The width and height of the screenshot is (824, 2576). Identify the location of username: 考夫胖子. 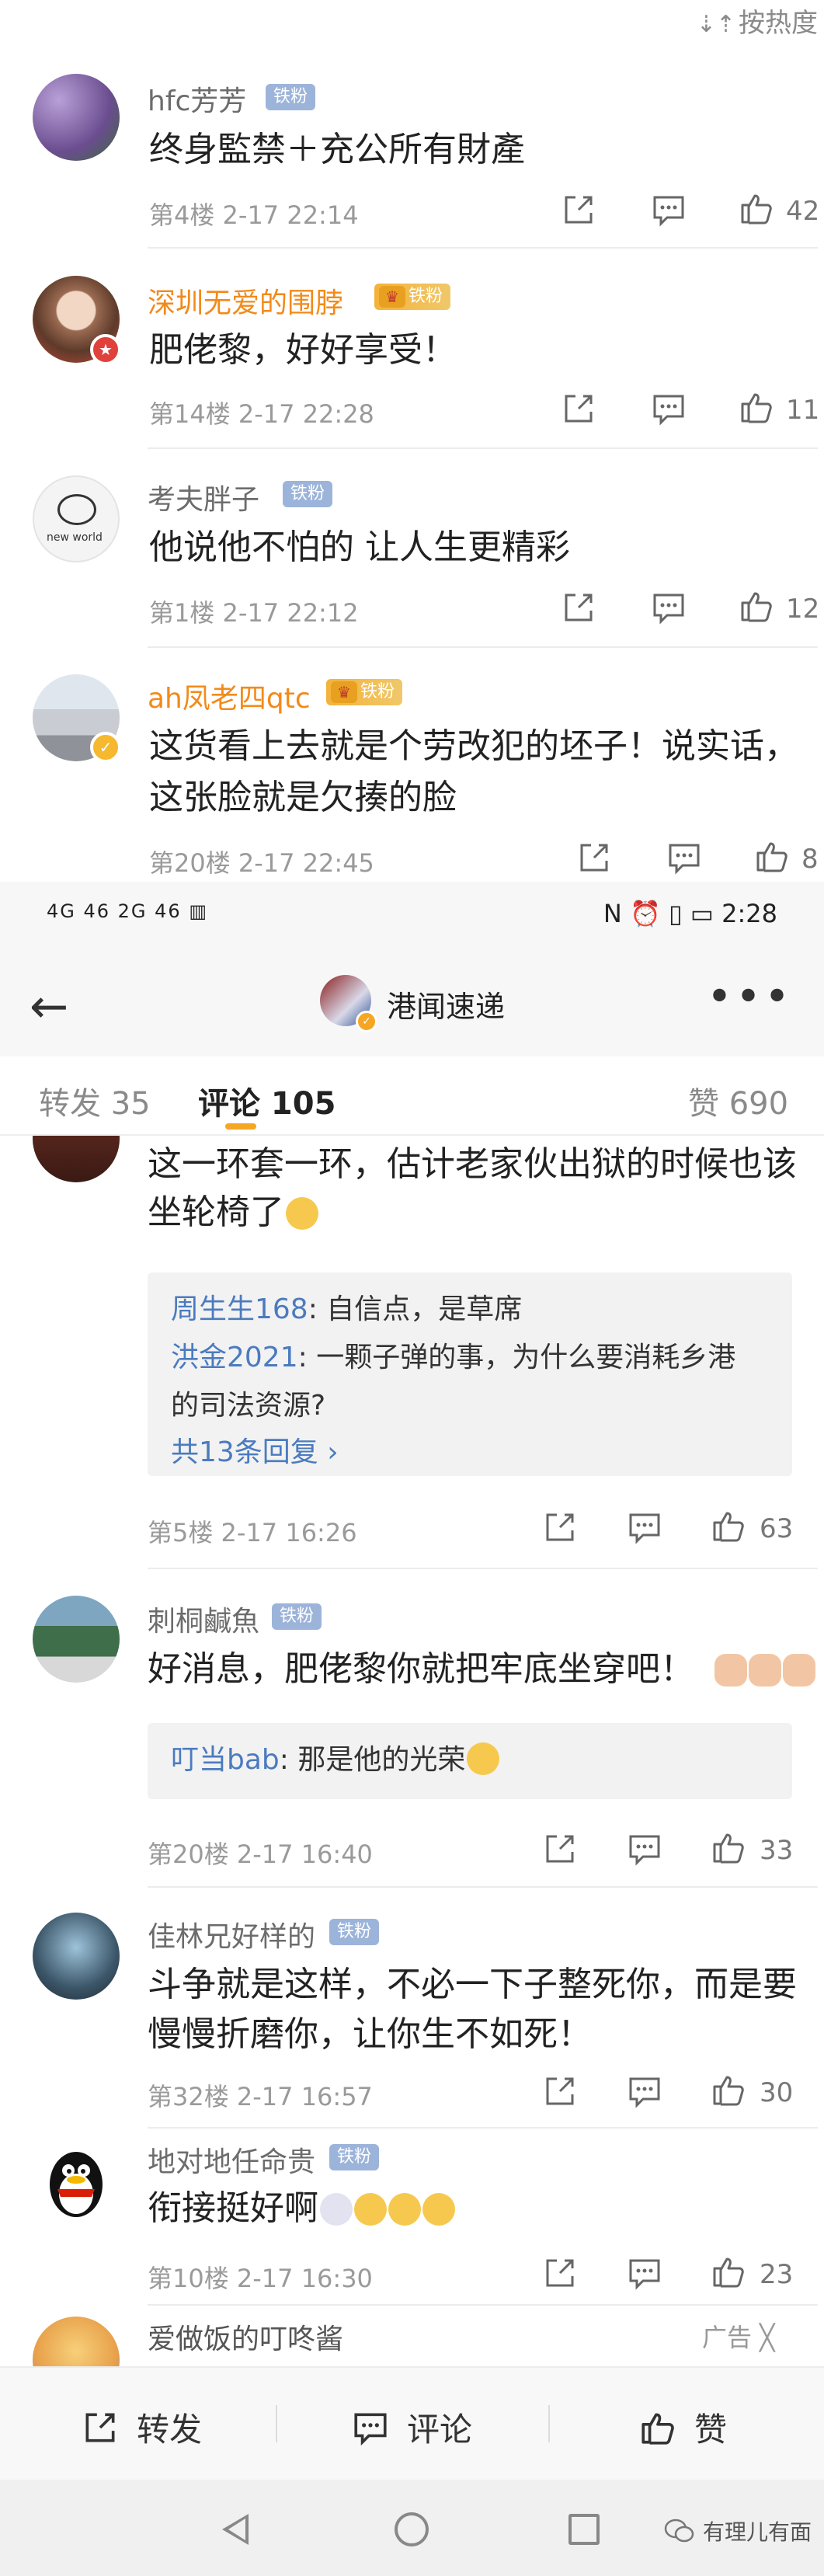
(204, 497).